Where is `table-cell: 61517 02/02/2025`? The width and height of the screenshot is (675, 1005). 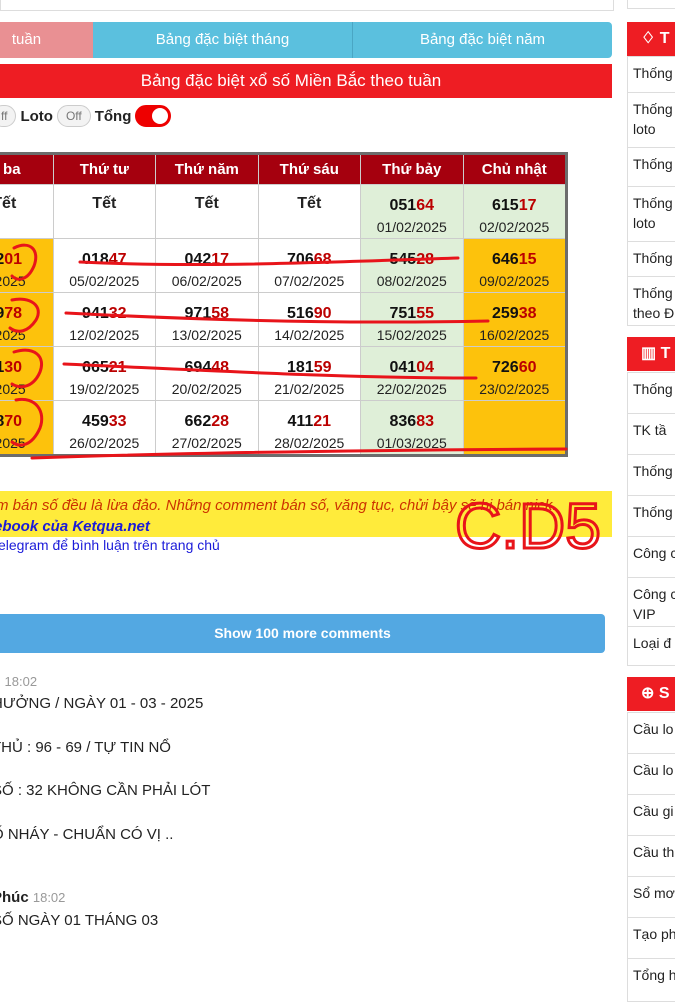
table-cell: 61517 02/02/2025 is located at coordinates (514, 211).